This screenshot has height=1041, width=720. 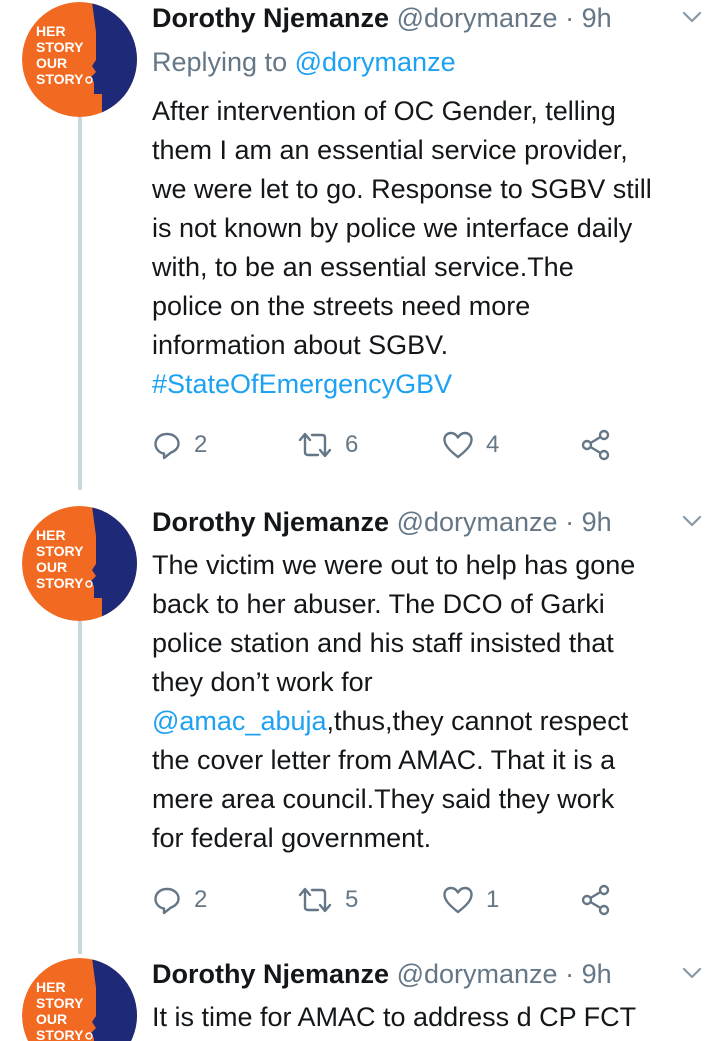 What do you see at coordinates (352, 444) in the screenshot?
I see `retweet-count: 6` at bounding box center [352, 444].